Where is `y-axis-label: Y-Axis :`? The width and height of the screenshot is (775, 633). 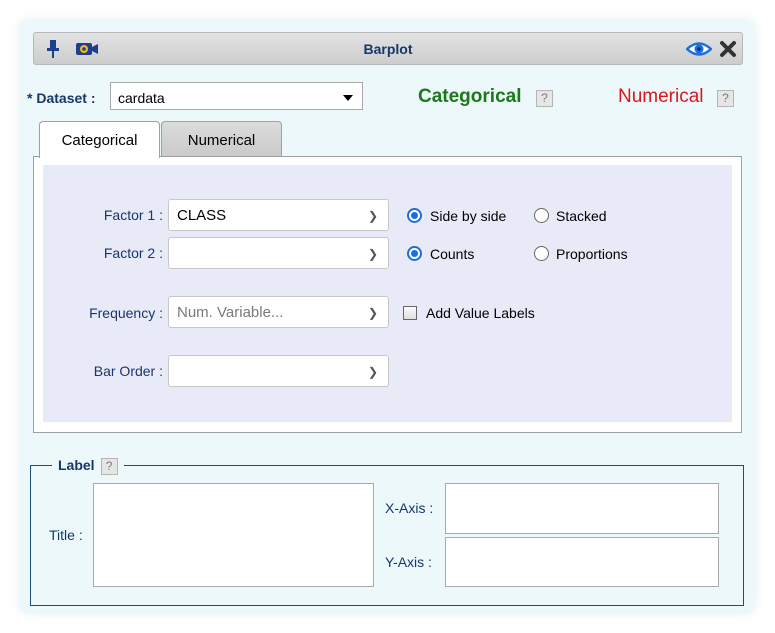
y-axis-label: Y-Axis : is located at coordinates (408, 562).